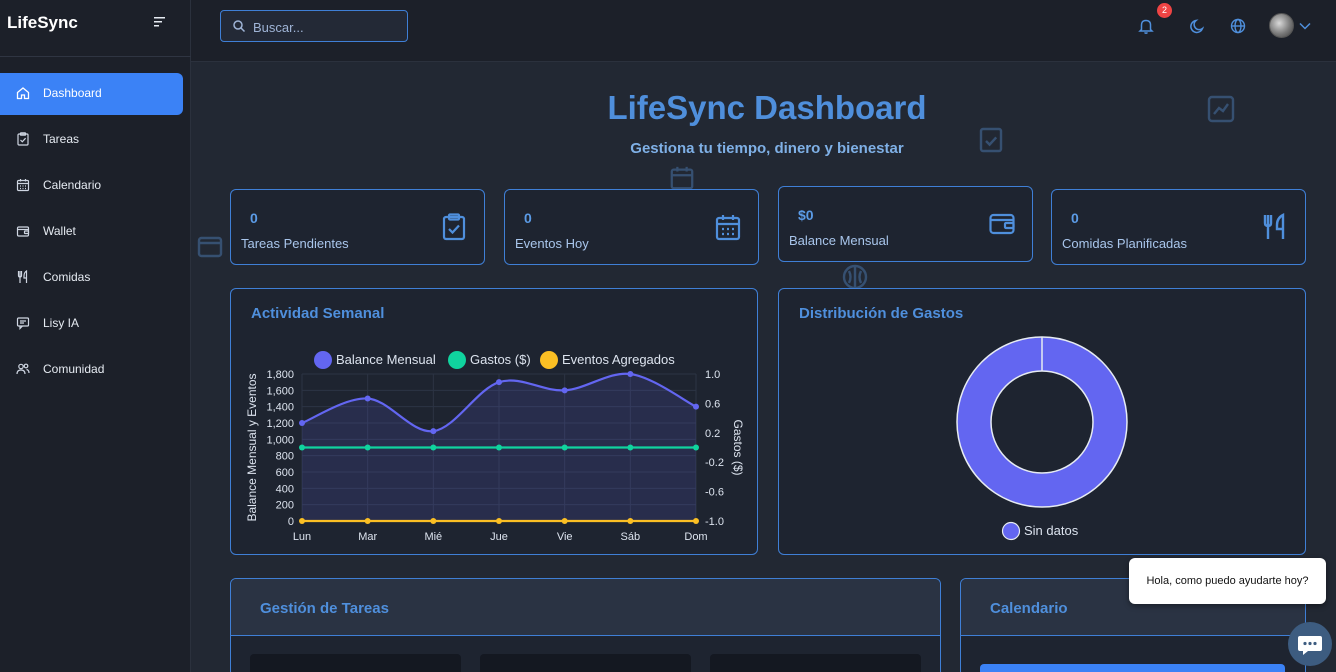  Describe the element at coordinates (302, 537) in the screenshot. I see `x-tick-label: Lun` at that location.